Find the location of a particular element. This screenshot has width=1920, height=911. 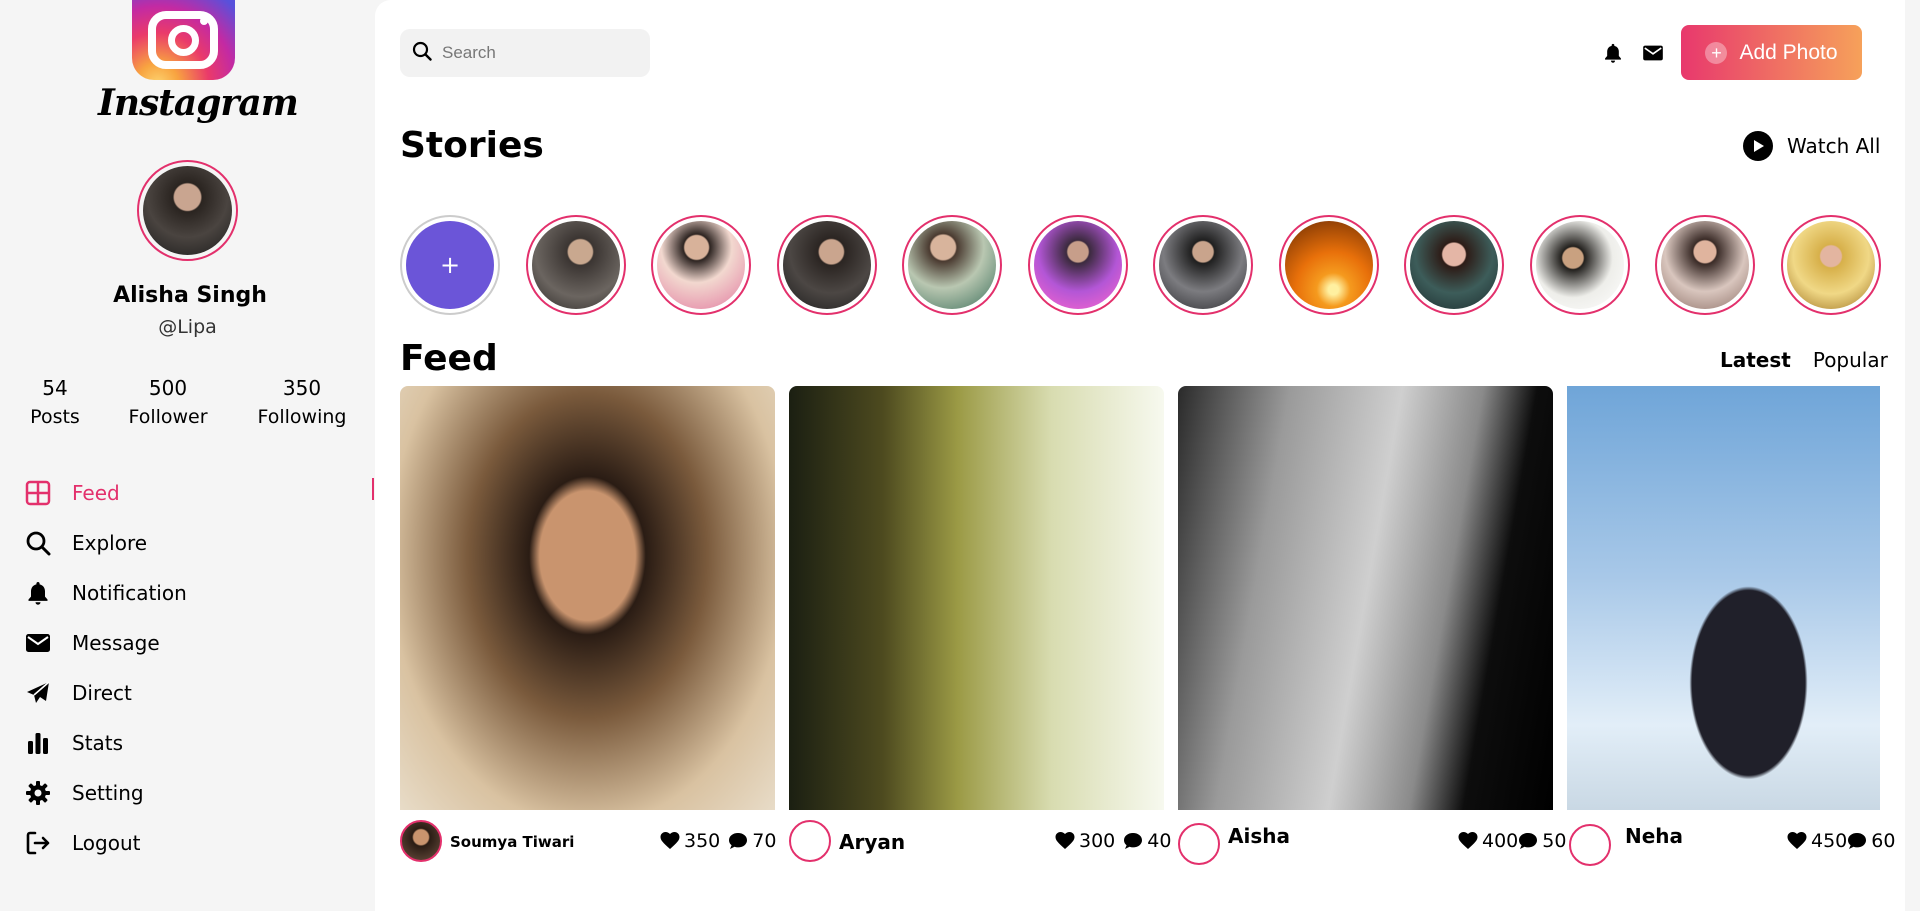

search-icon is located at coordinates (38, 543).